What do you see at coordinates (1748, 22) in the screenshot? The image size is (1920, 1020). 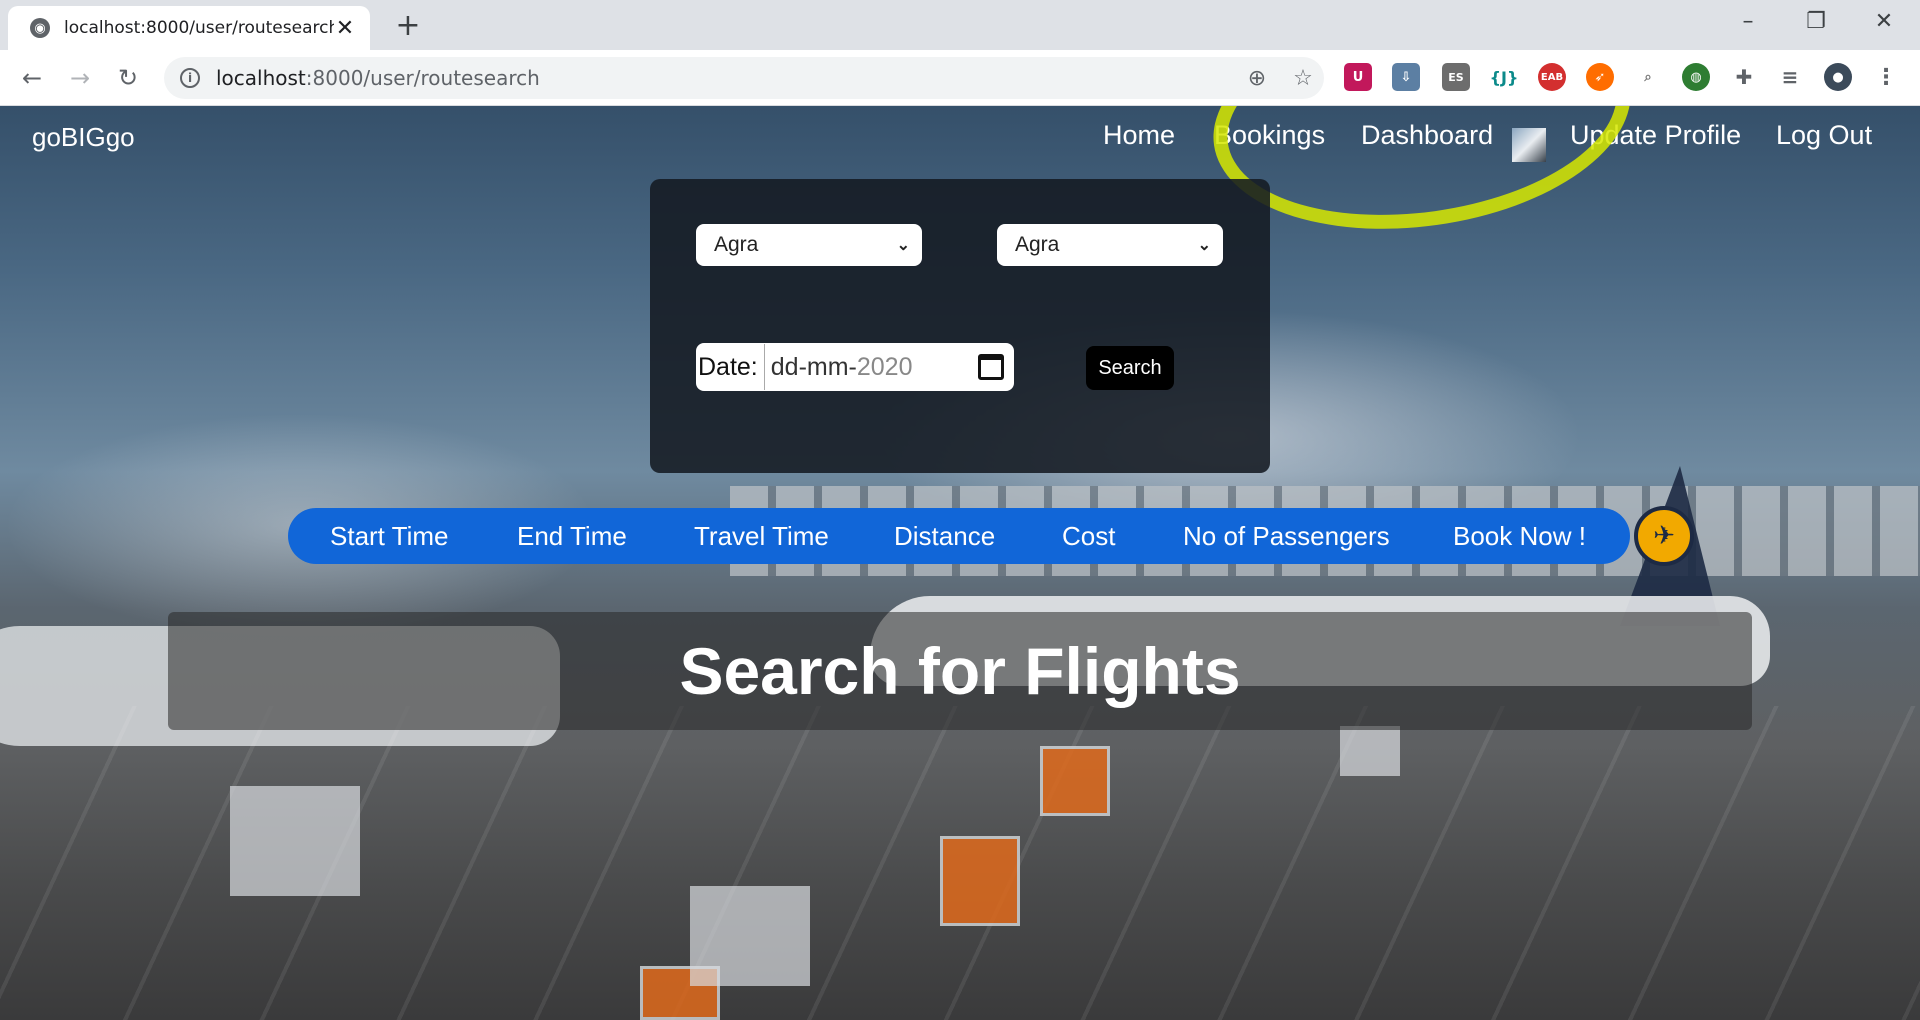 I see `minimize-icon: –` at bounding box center [1748, 22].